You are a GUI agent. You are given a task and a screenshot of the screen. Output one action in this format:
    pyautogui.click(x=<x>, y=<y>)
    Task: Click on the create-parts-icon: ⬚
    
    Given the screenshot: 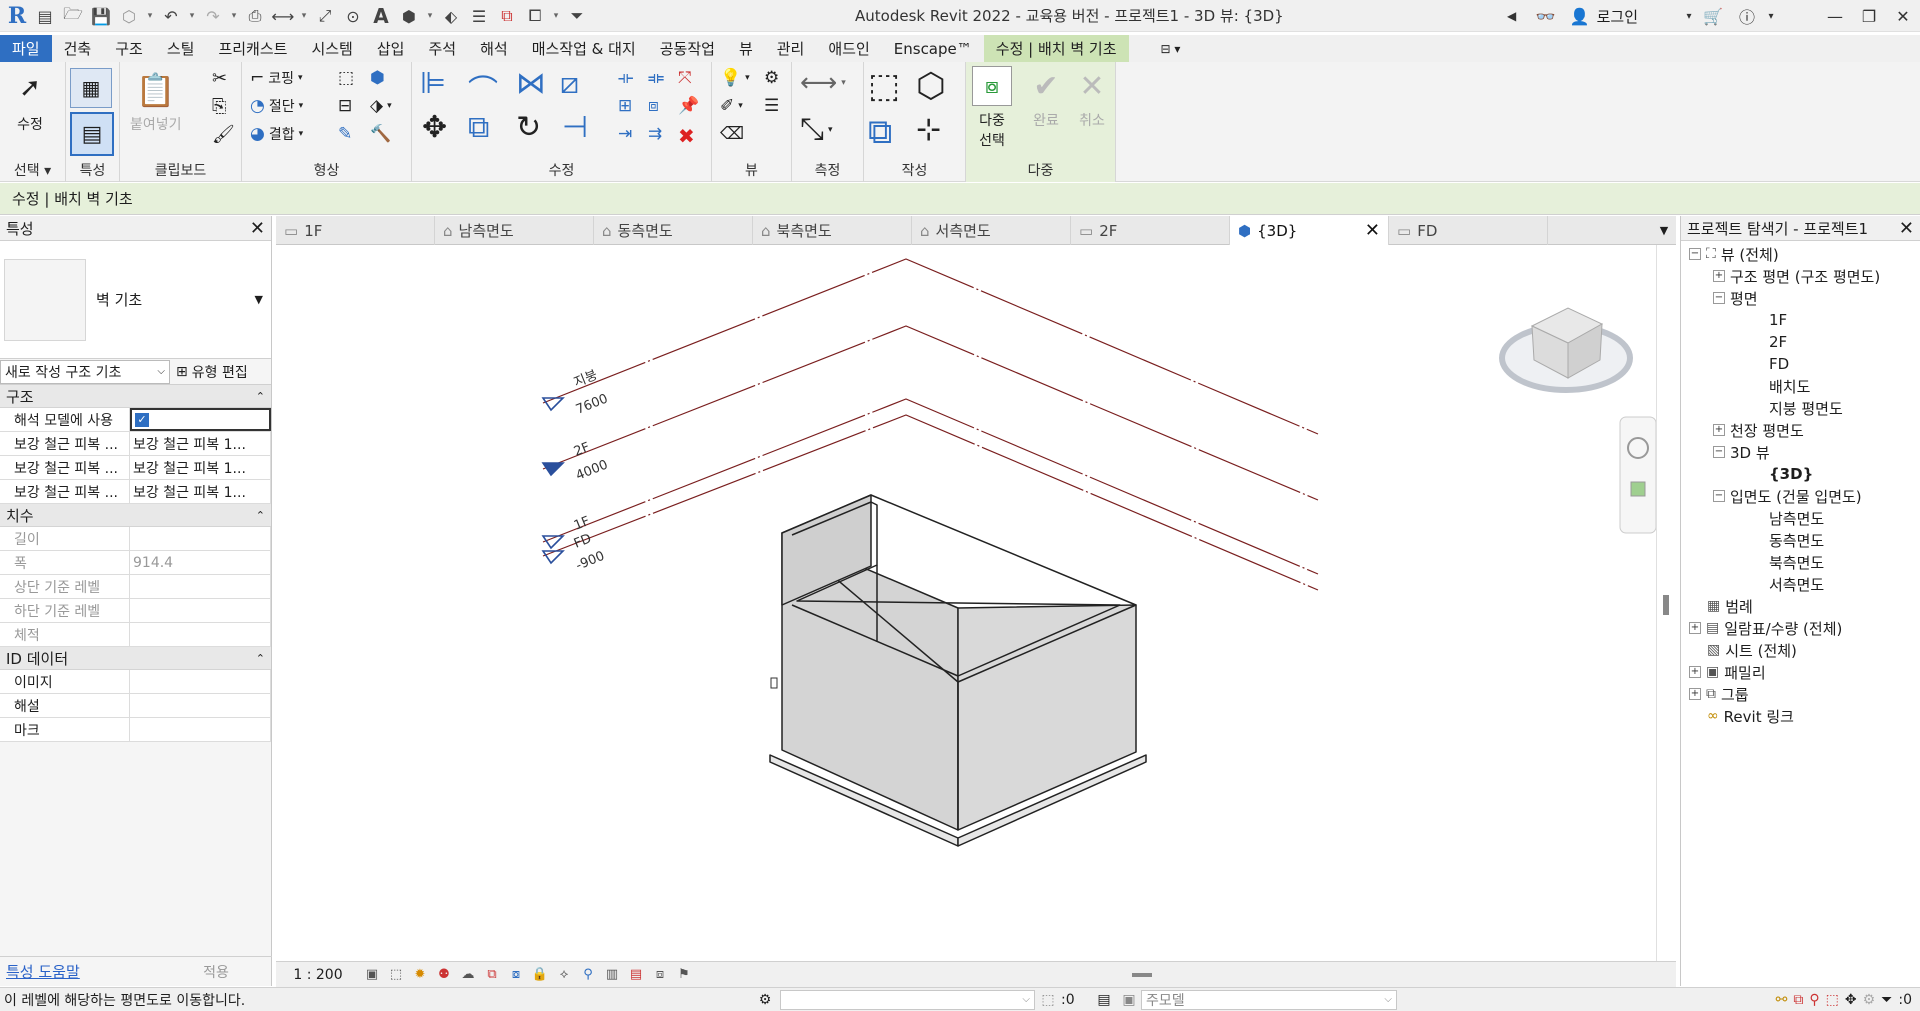 What is the action you would take?
    pyautogui.click(x=884, y=86)
    